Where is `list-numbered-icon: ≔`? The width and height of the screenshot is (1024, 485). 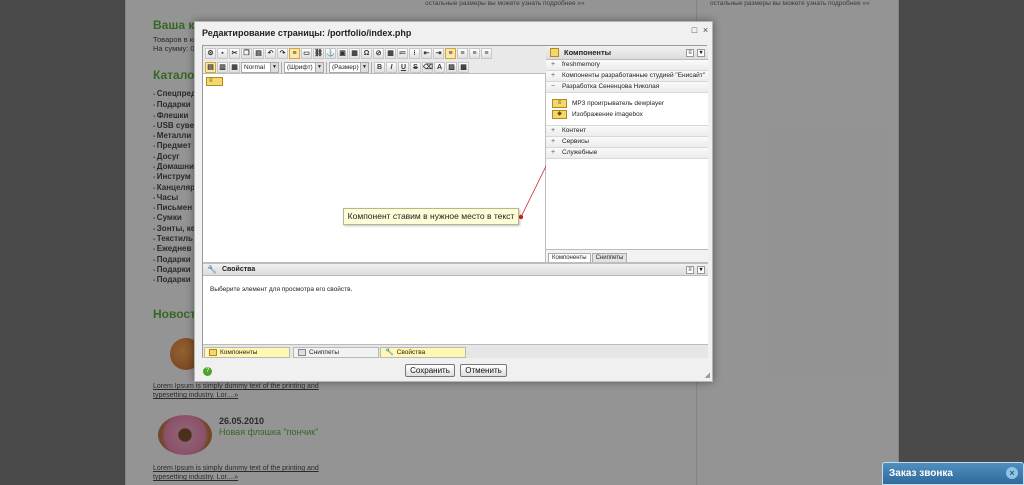
list-numbered-icon: ≔ is located at coordinates (402, 53).